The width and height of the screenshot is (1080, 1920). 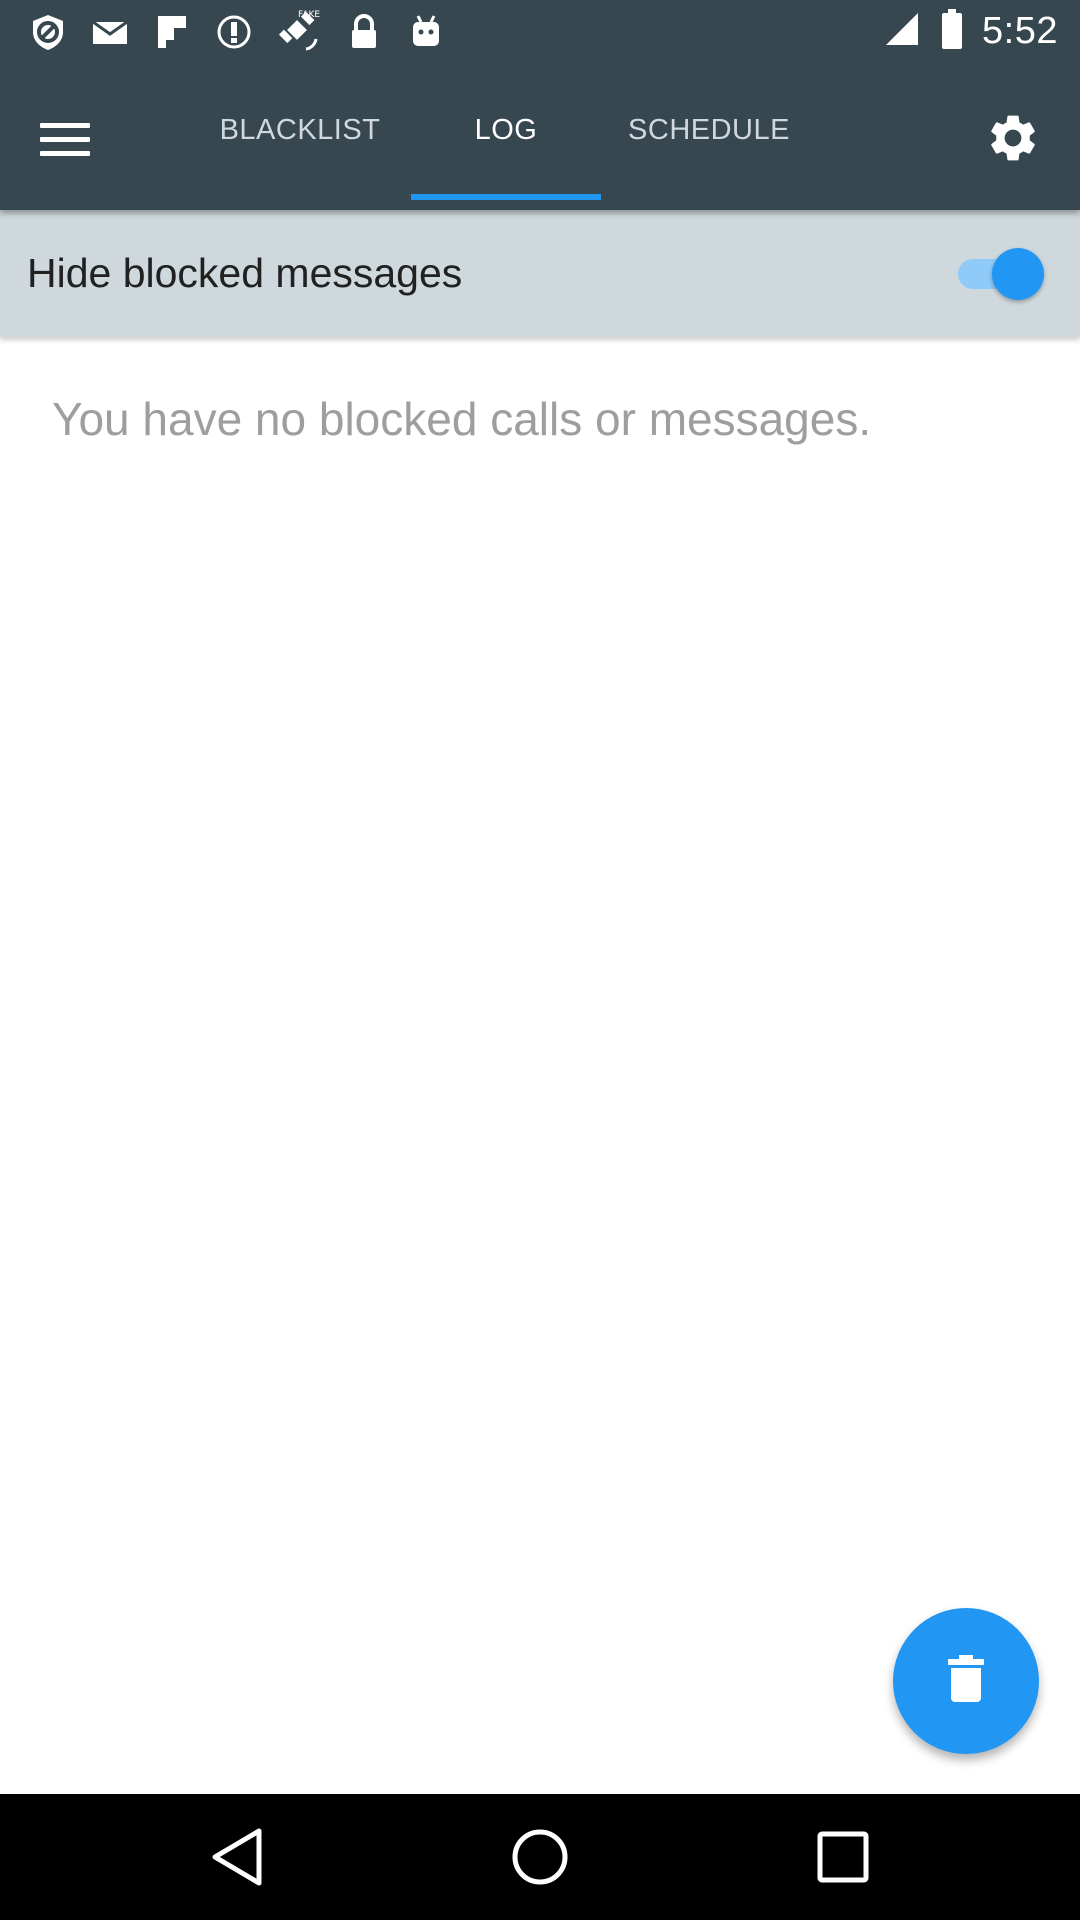 I want to click on notification-icons: FAKE, so click(x=237, y=32).